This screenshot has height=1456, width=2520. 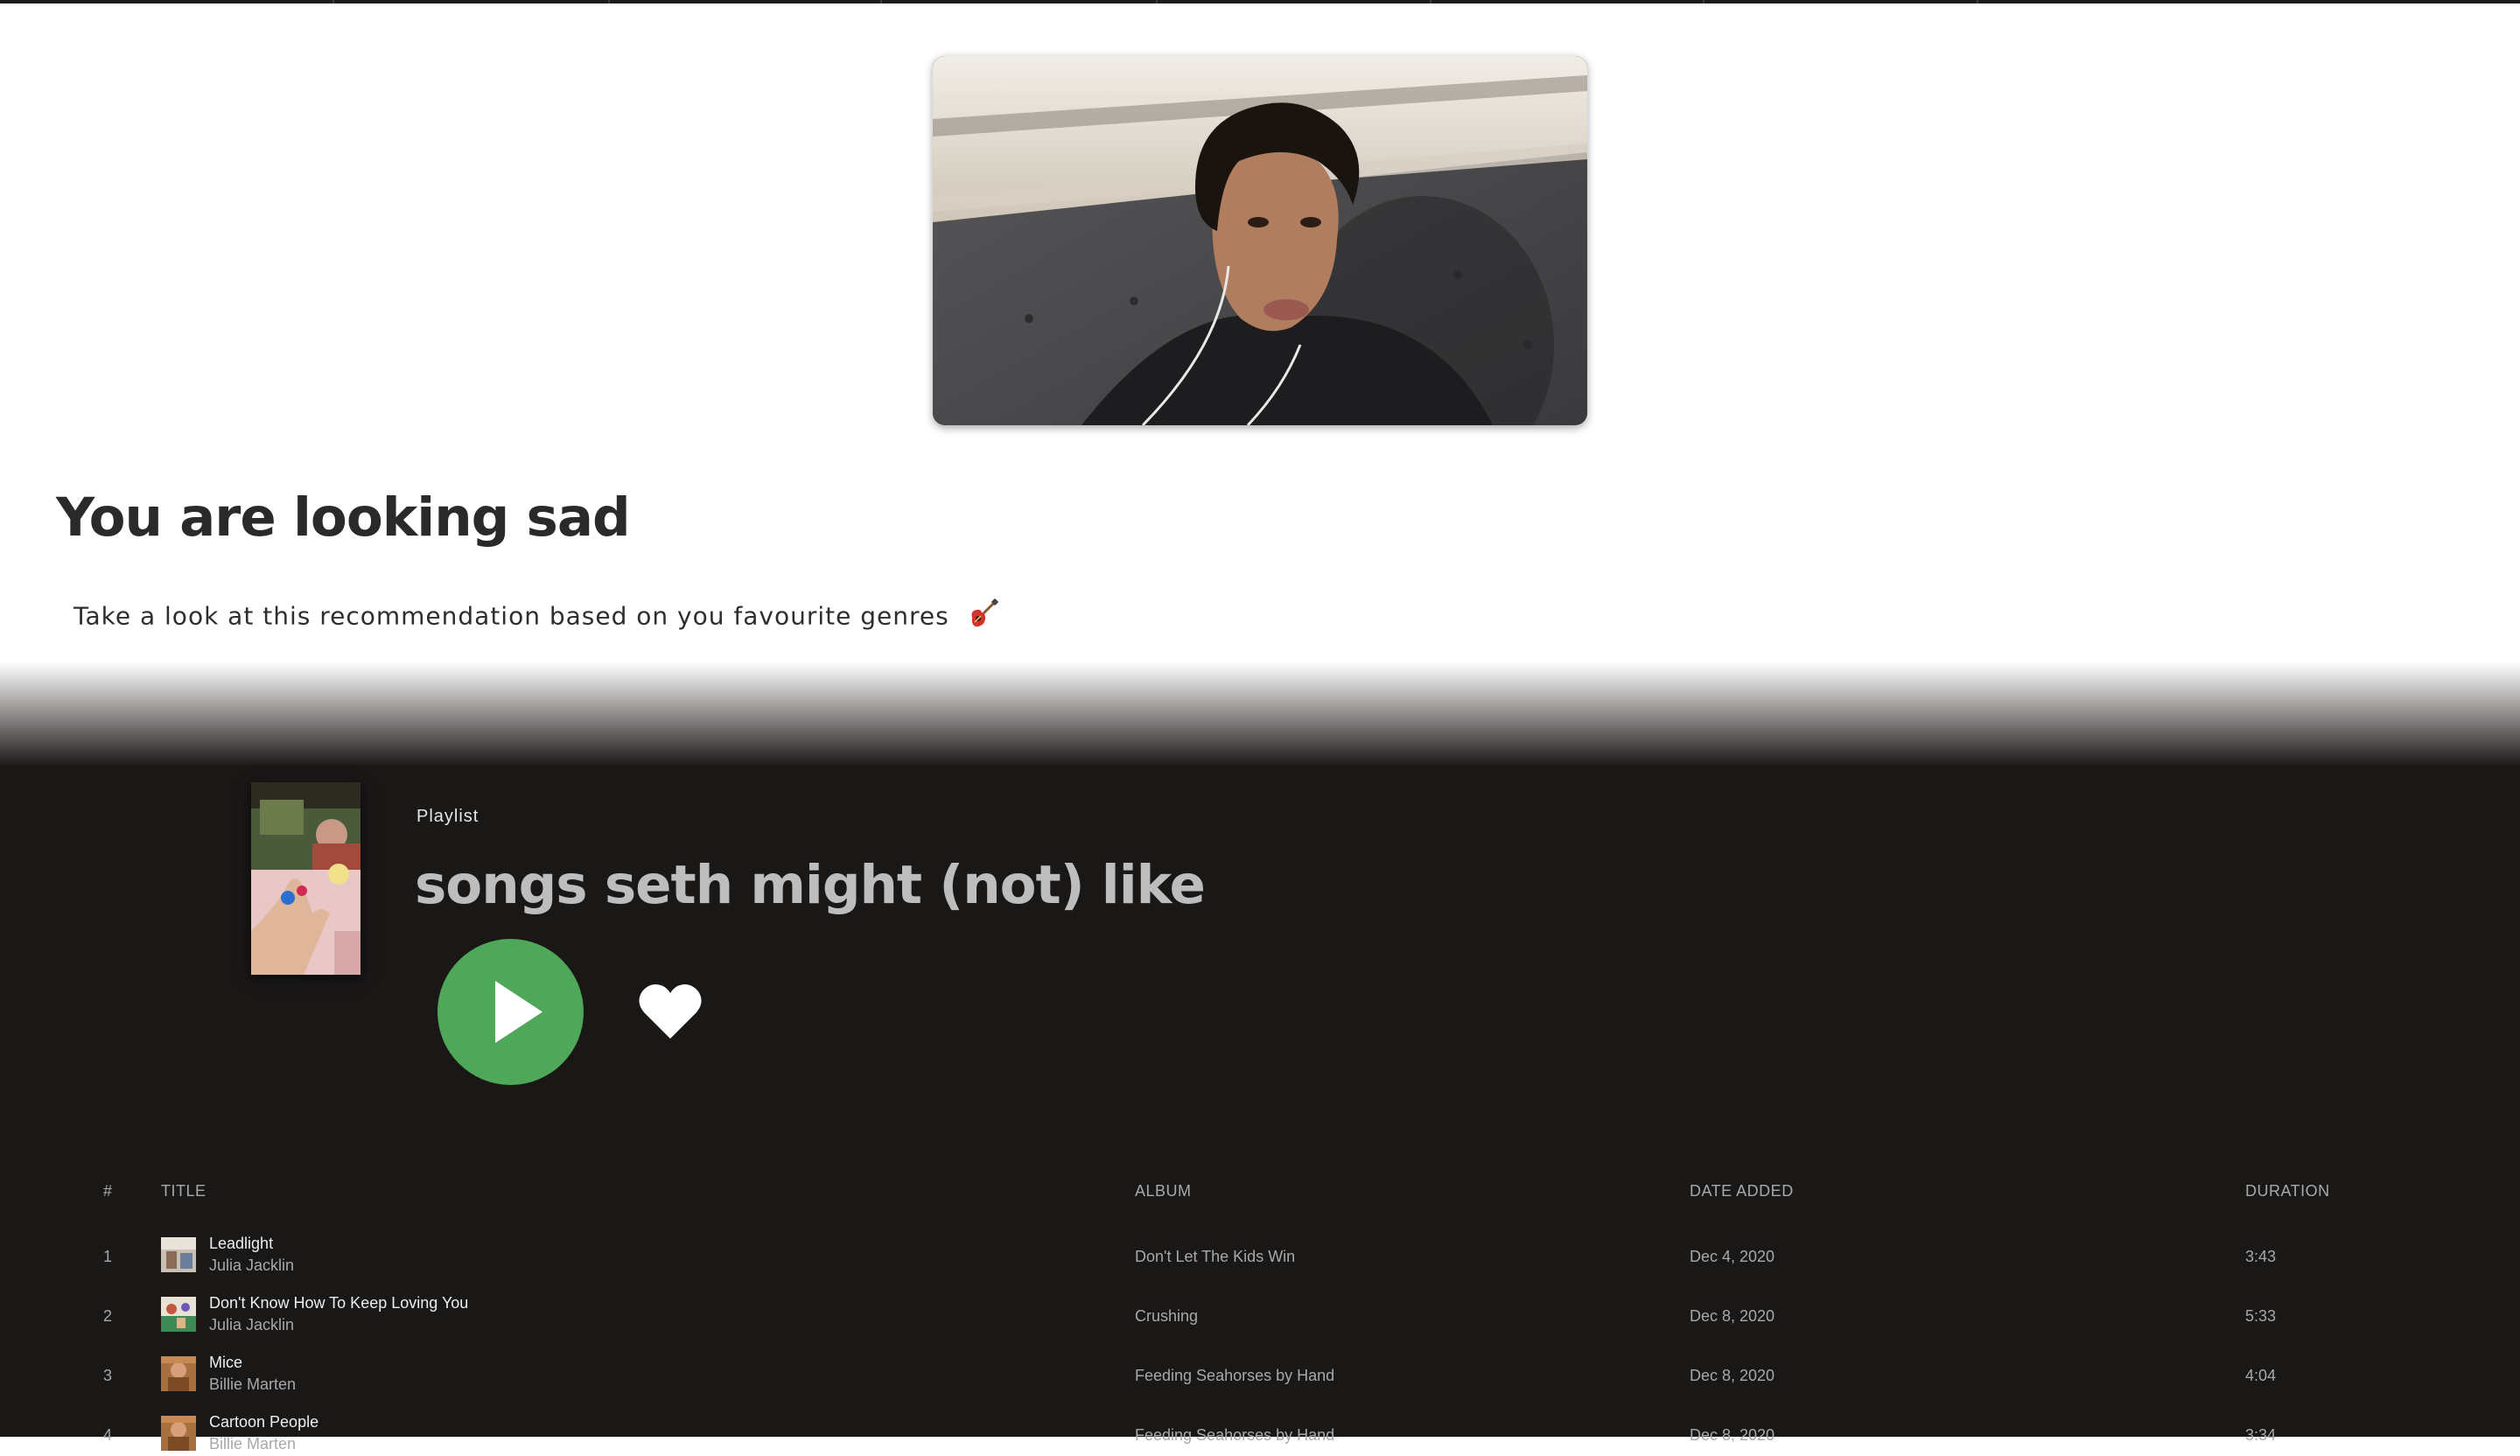 What do you see at coordinates (225, 1363) in the screenshot?
I see `track-title: Mice` at bounding box center [225, 1363].